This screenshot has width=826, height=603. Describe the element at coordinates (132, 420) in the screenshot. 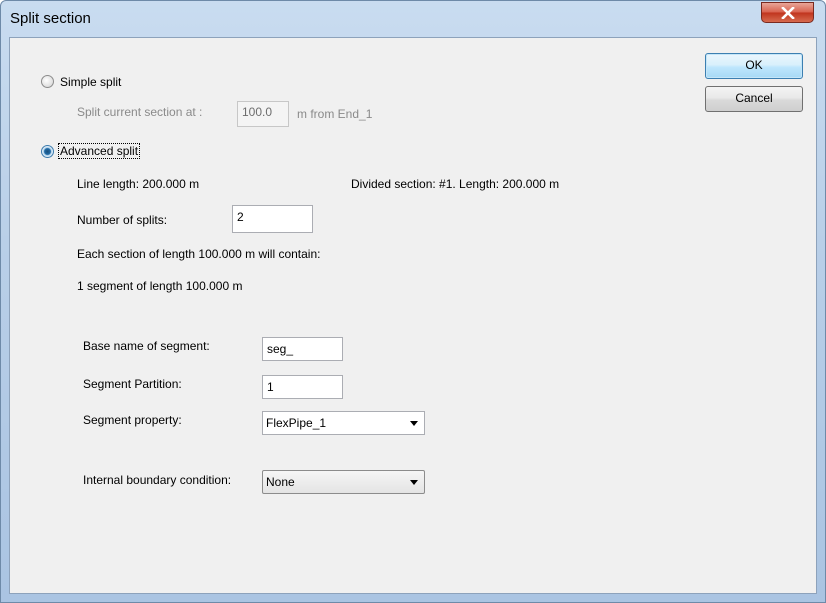

I see `segment-property-label: Segment property:` at that location.